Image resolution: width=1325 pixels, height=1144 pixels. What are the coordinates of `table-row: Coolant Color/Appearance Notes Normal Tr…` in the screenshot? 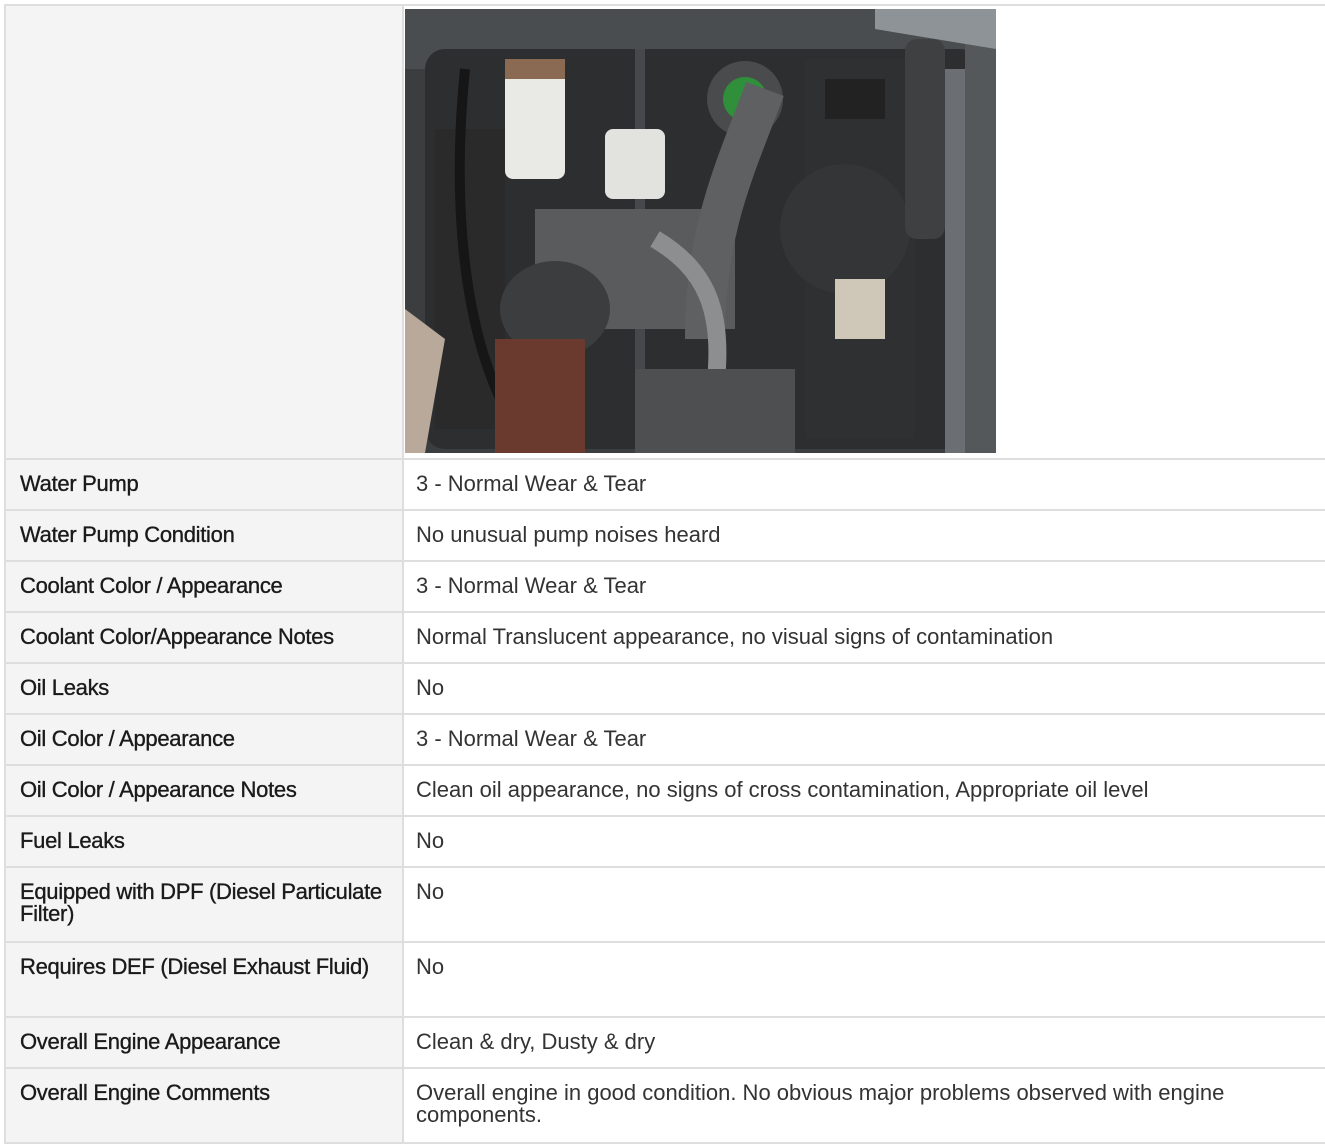 It's located at (664, 637).